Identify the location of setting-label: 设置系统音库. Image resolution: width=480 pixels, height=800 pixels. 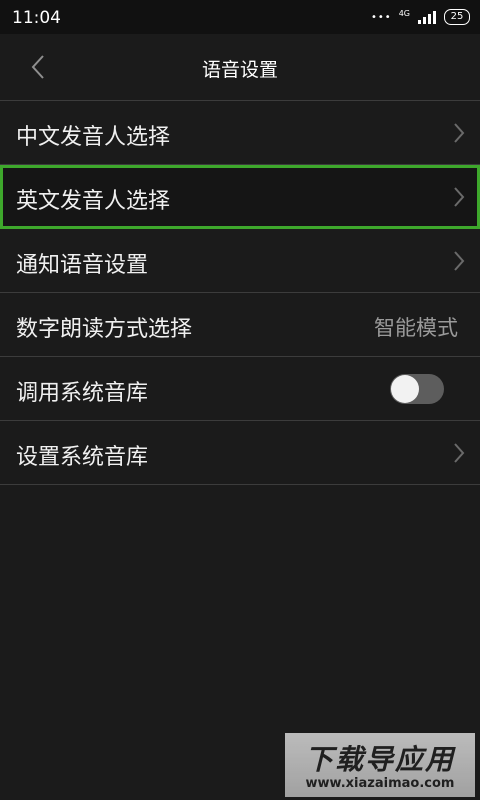
(82, 457).